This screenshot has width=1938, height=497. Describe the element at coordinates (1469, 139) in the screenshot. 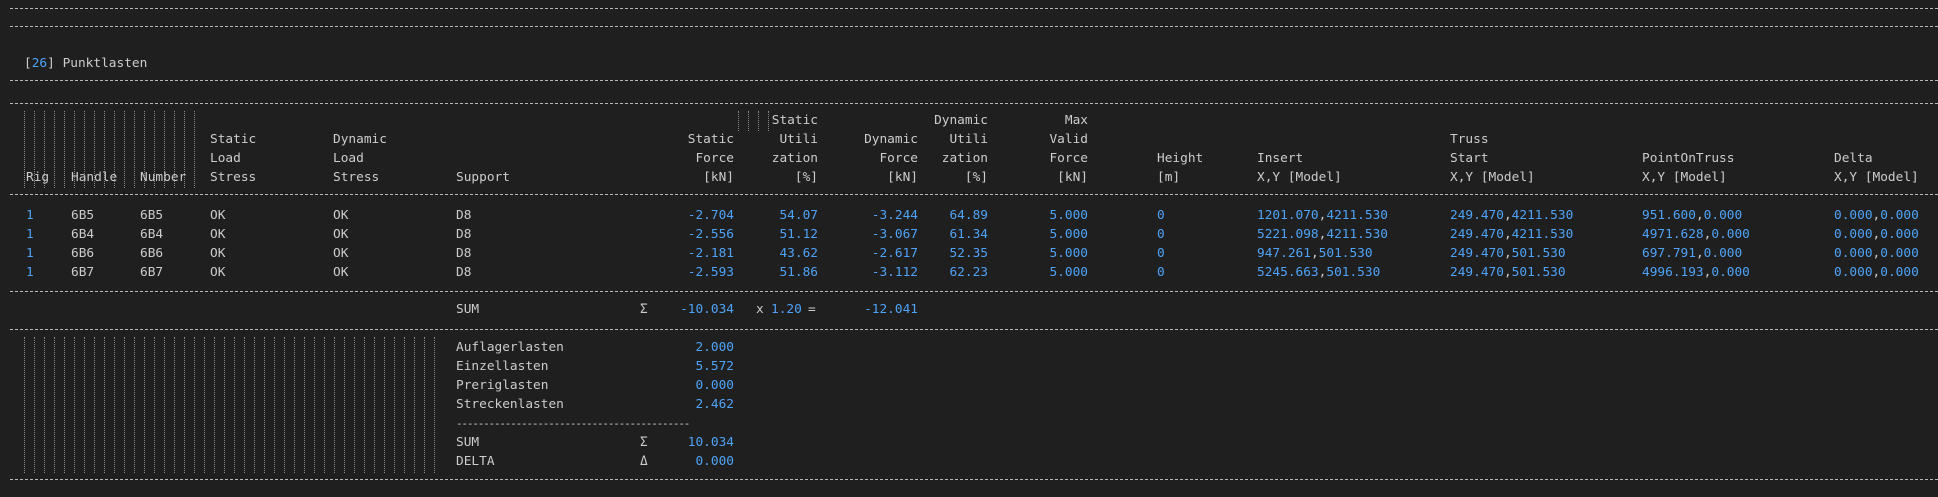

I see `header-truss-start-1: Truss` at that location.